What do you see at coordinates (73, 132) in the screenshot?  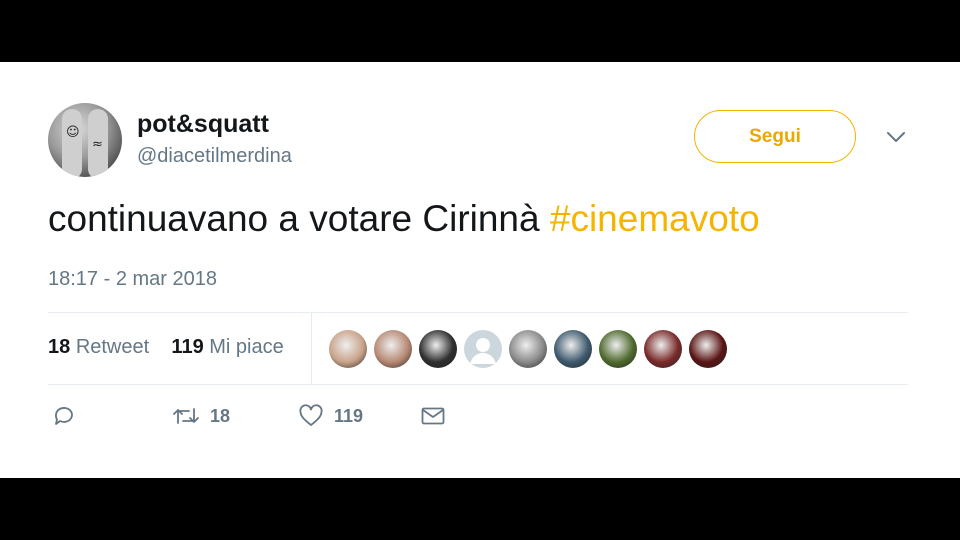 I see `avatar-doodle-icon: ☺` at bounding box center [73, 132].